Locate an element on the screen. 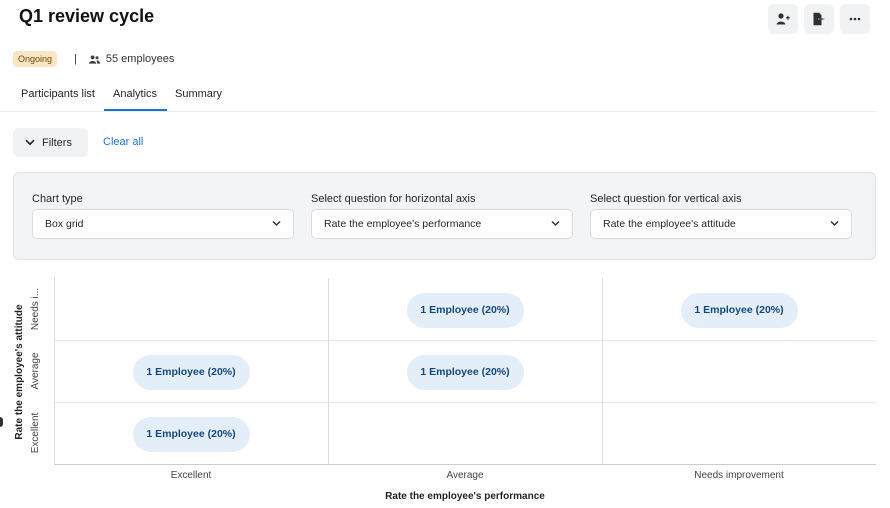  horizontal-axis-select: Rate the employee's performance is located at coordinates (442, 224).